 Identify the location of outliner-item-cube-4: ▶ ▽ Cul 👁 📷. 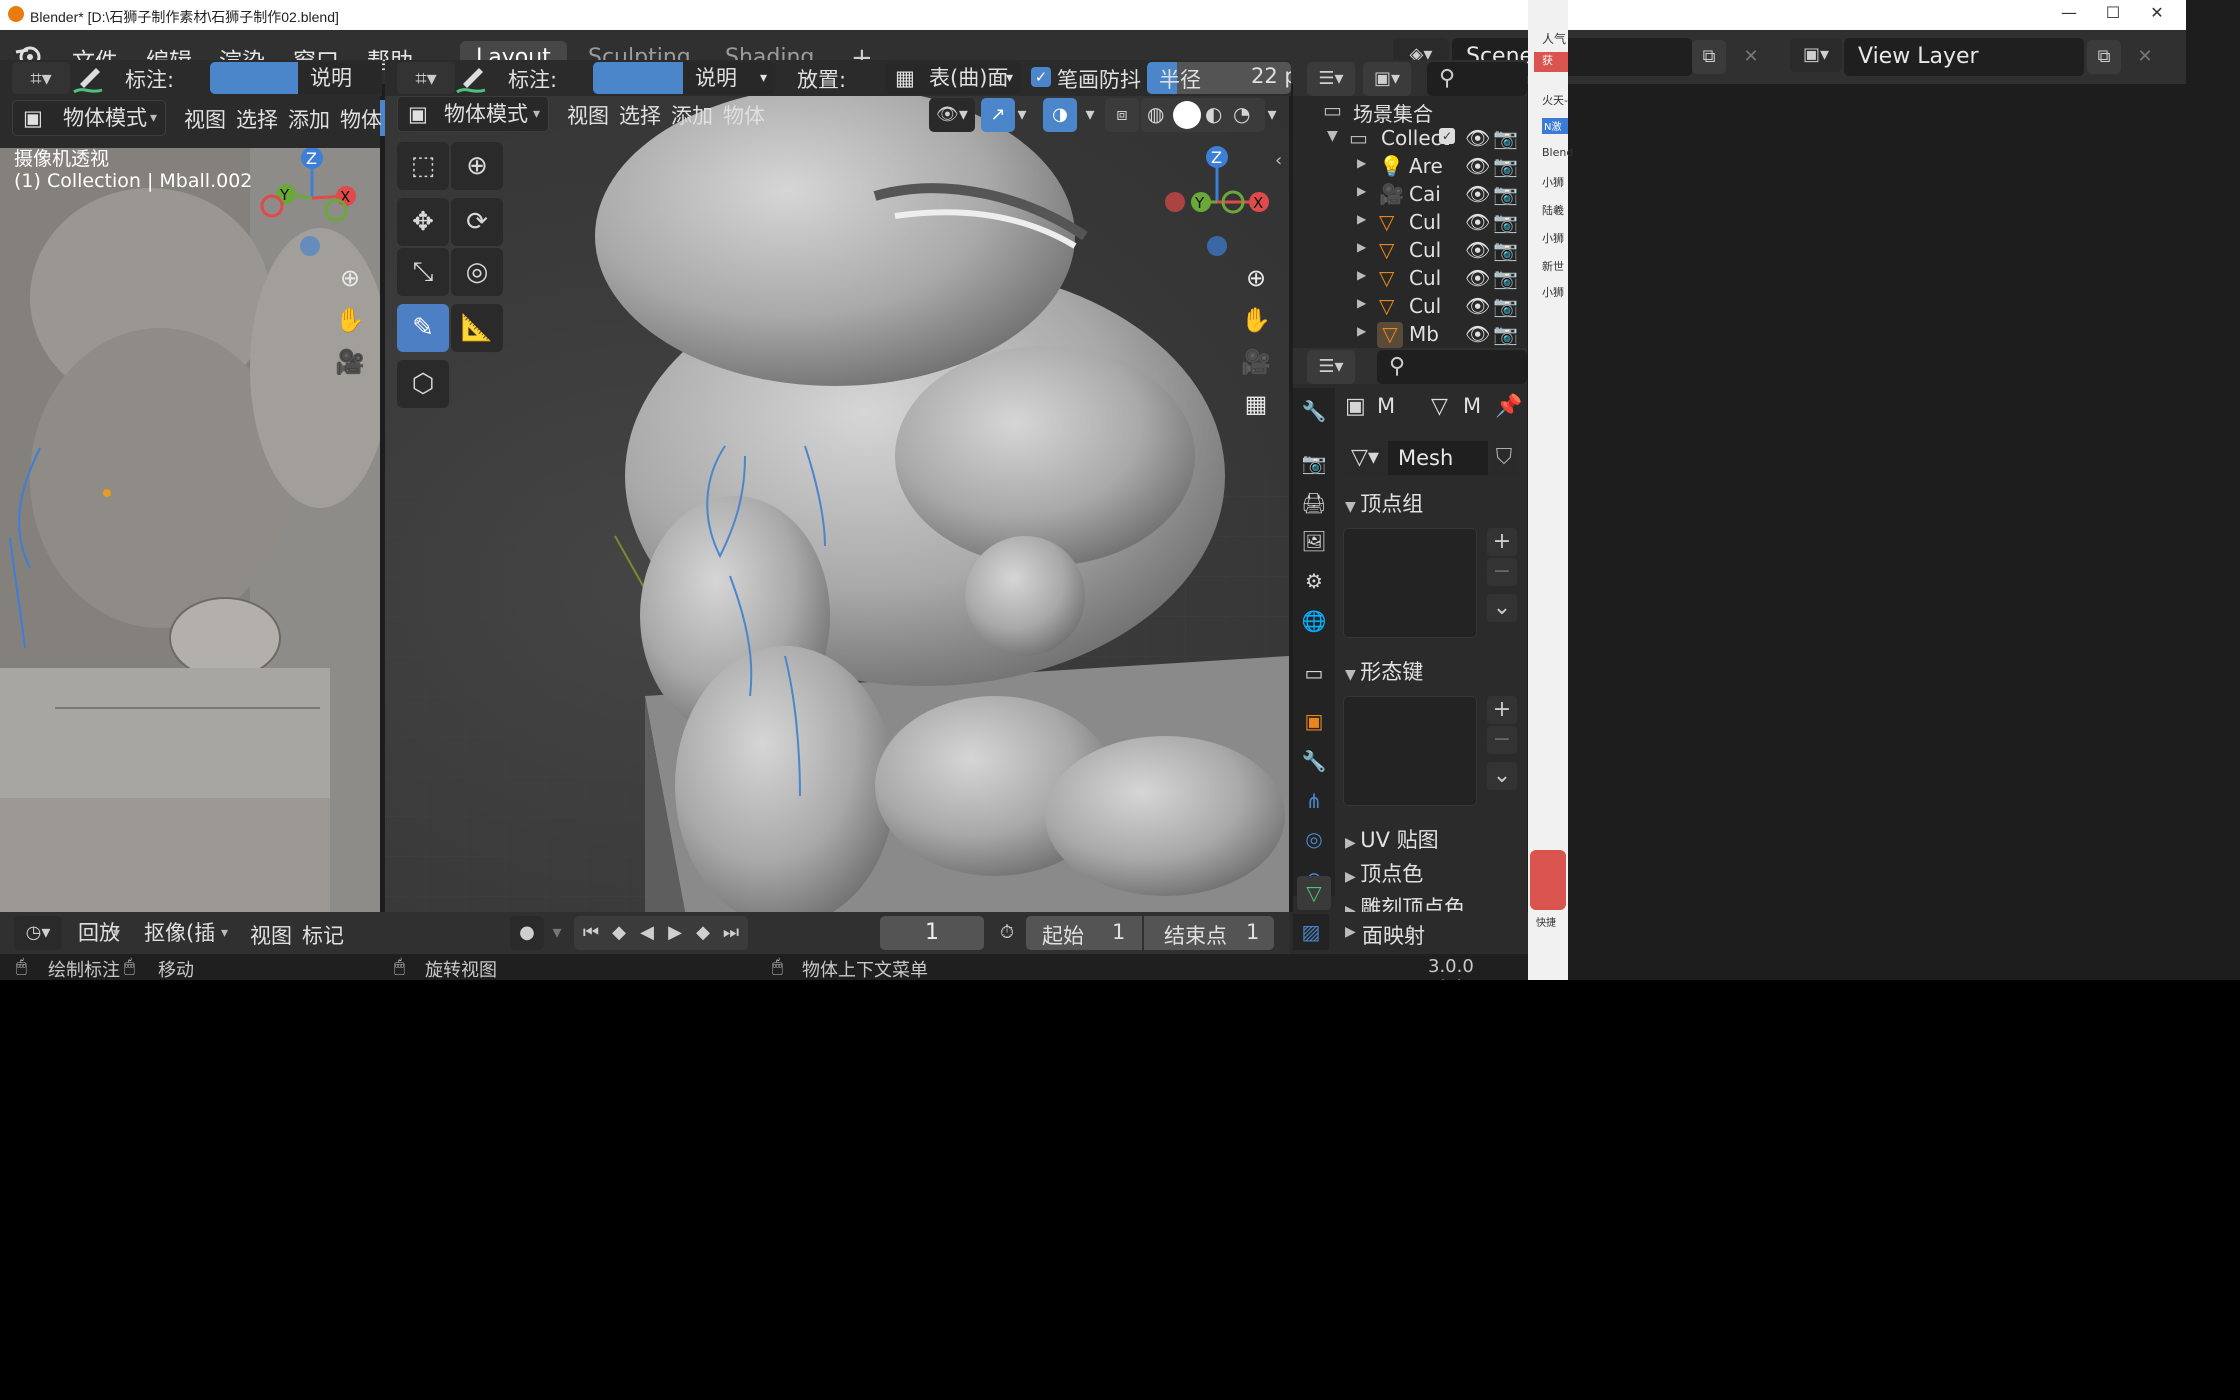
(1410, 308).